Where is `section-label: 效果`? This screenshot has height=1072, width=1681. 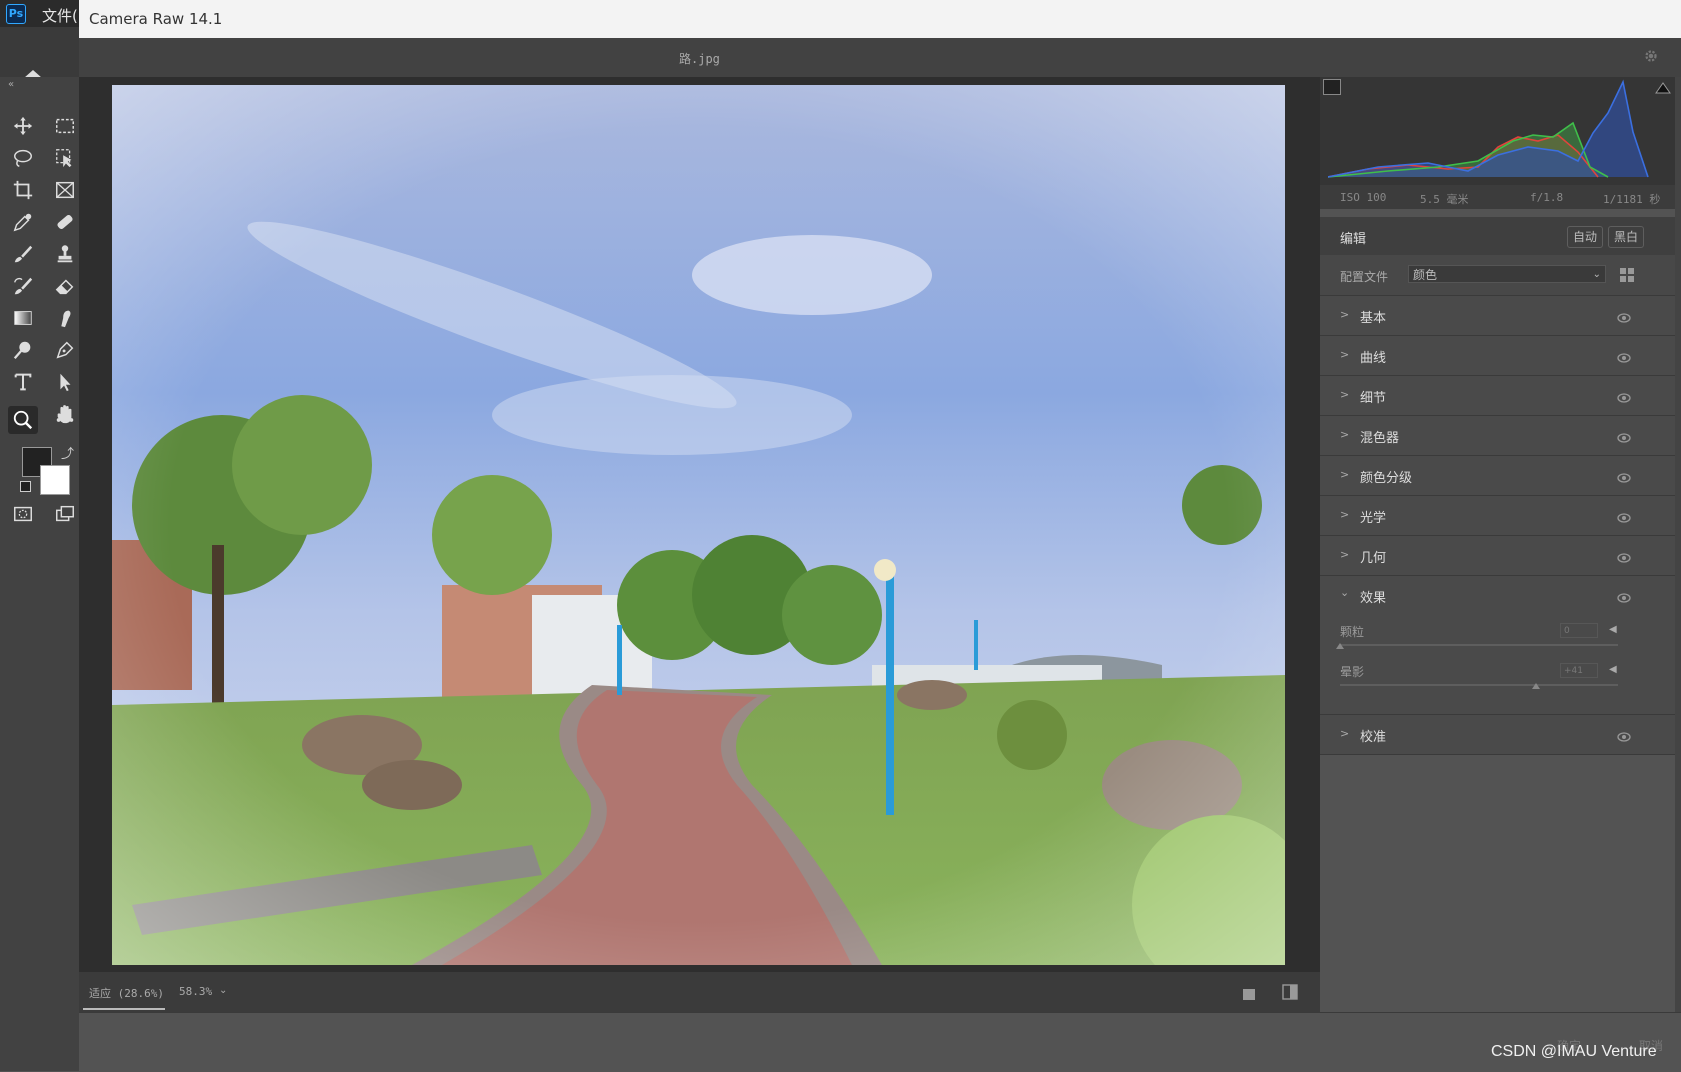 section-label: 效果 is located at coordinates (1373, 598).